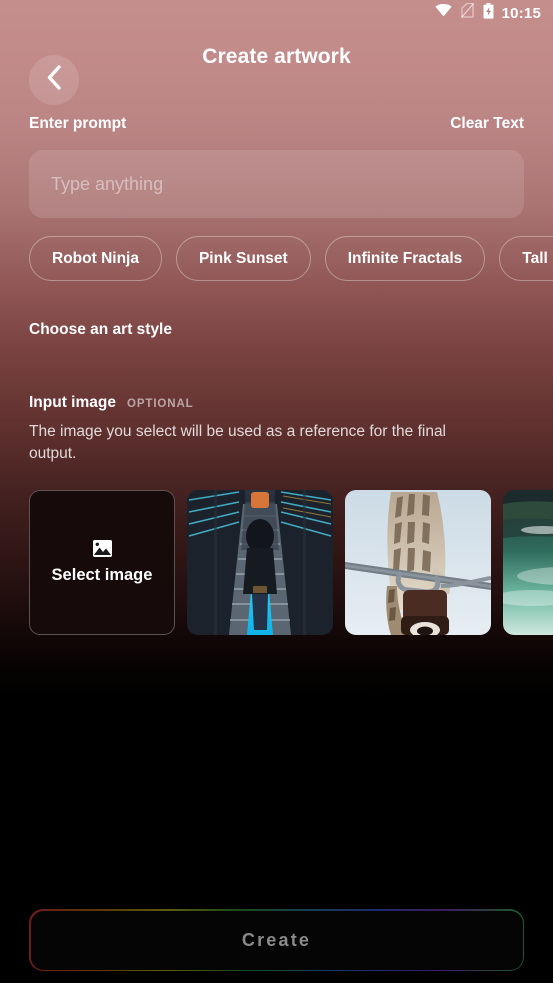 Image resolution: width=553 pixels, height=983 pixels. Describe the element at coordinates (487, 124) in the screenshot. I see `clear-text-button: Clear Text` at that location.